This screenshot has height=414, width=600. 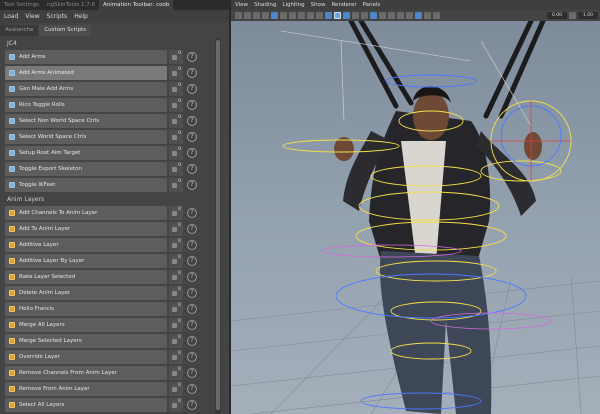 I want to click on scrollbar-thumb, so click(x=218, y=225).